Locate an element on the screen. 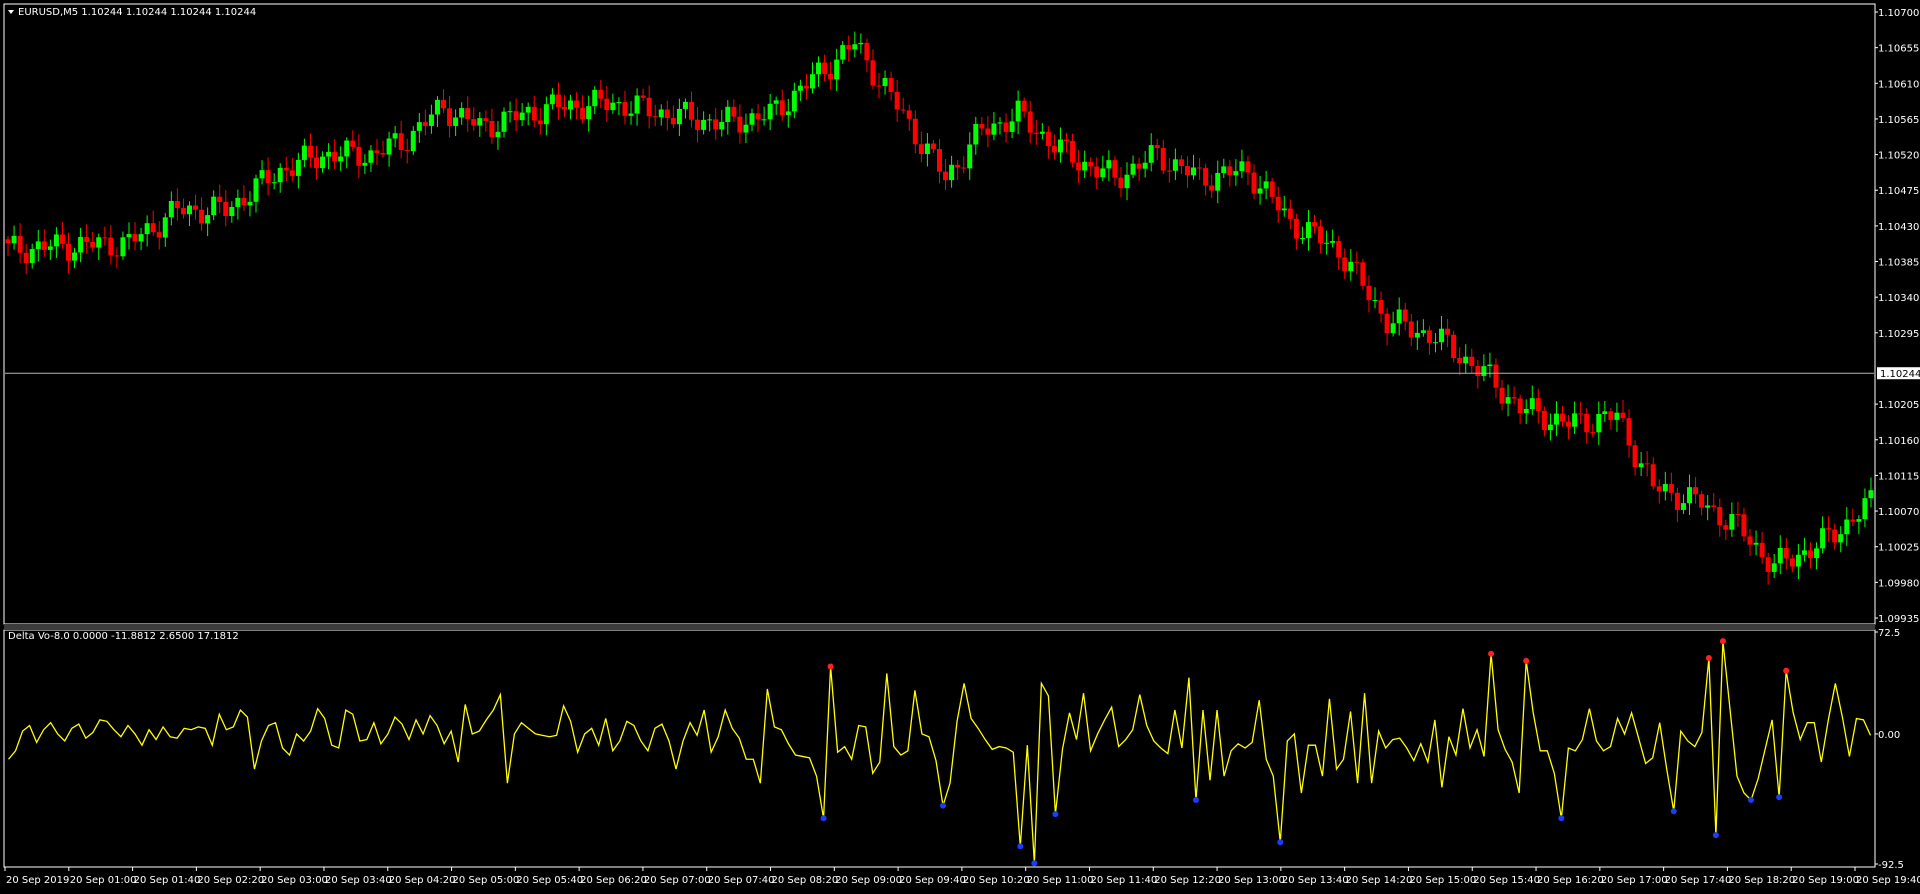 This screenshot has width=1920, height=894. indicator-tick-label: -92.5 is located at coordinates (1891, 865).